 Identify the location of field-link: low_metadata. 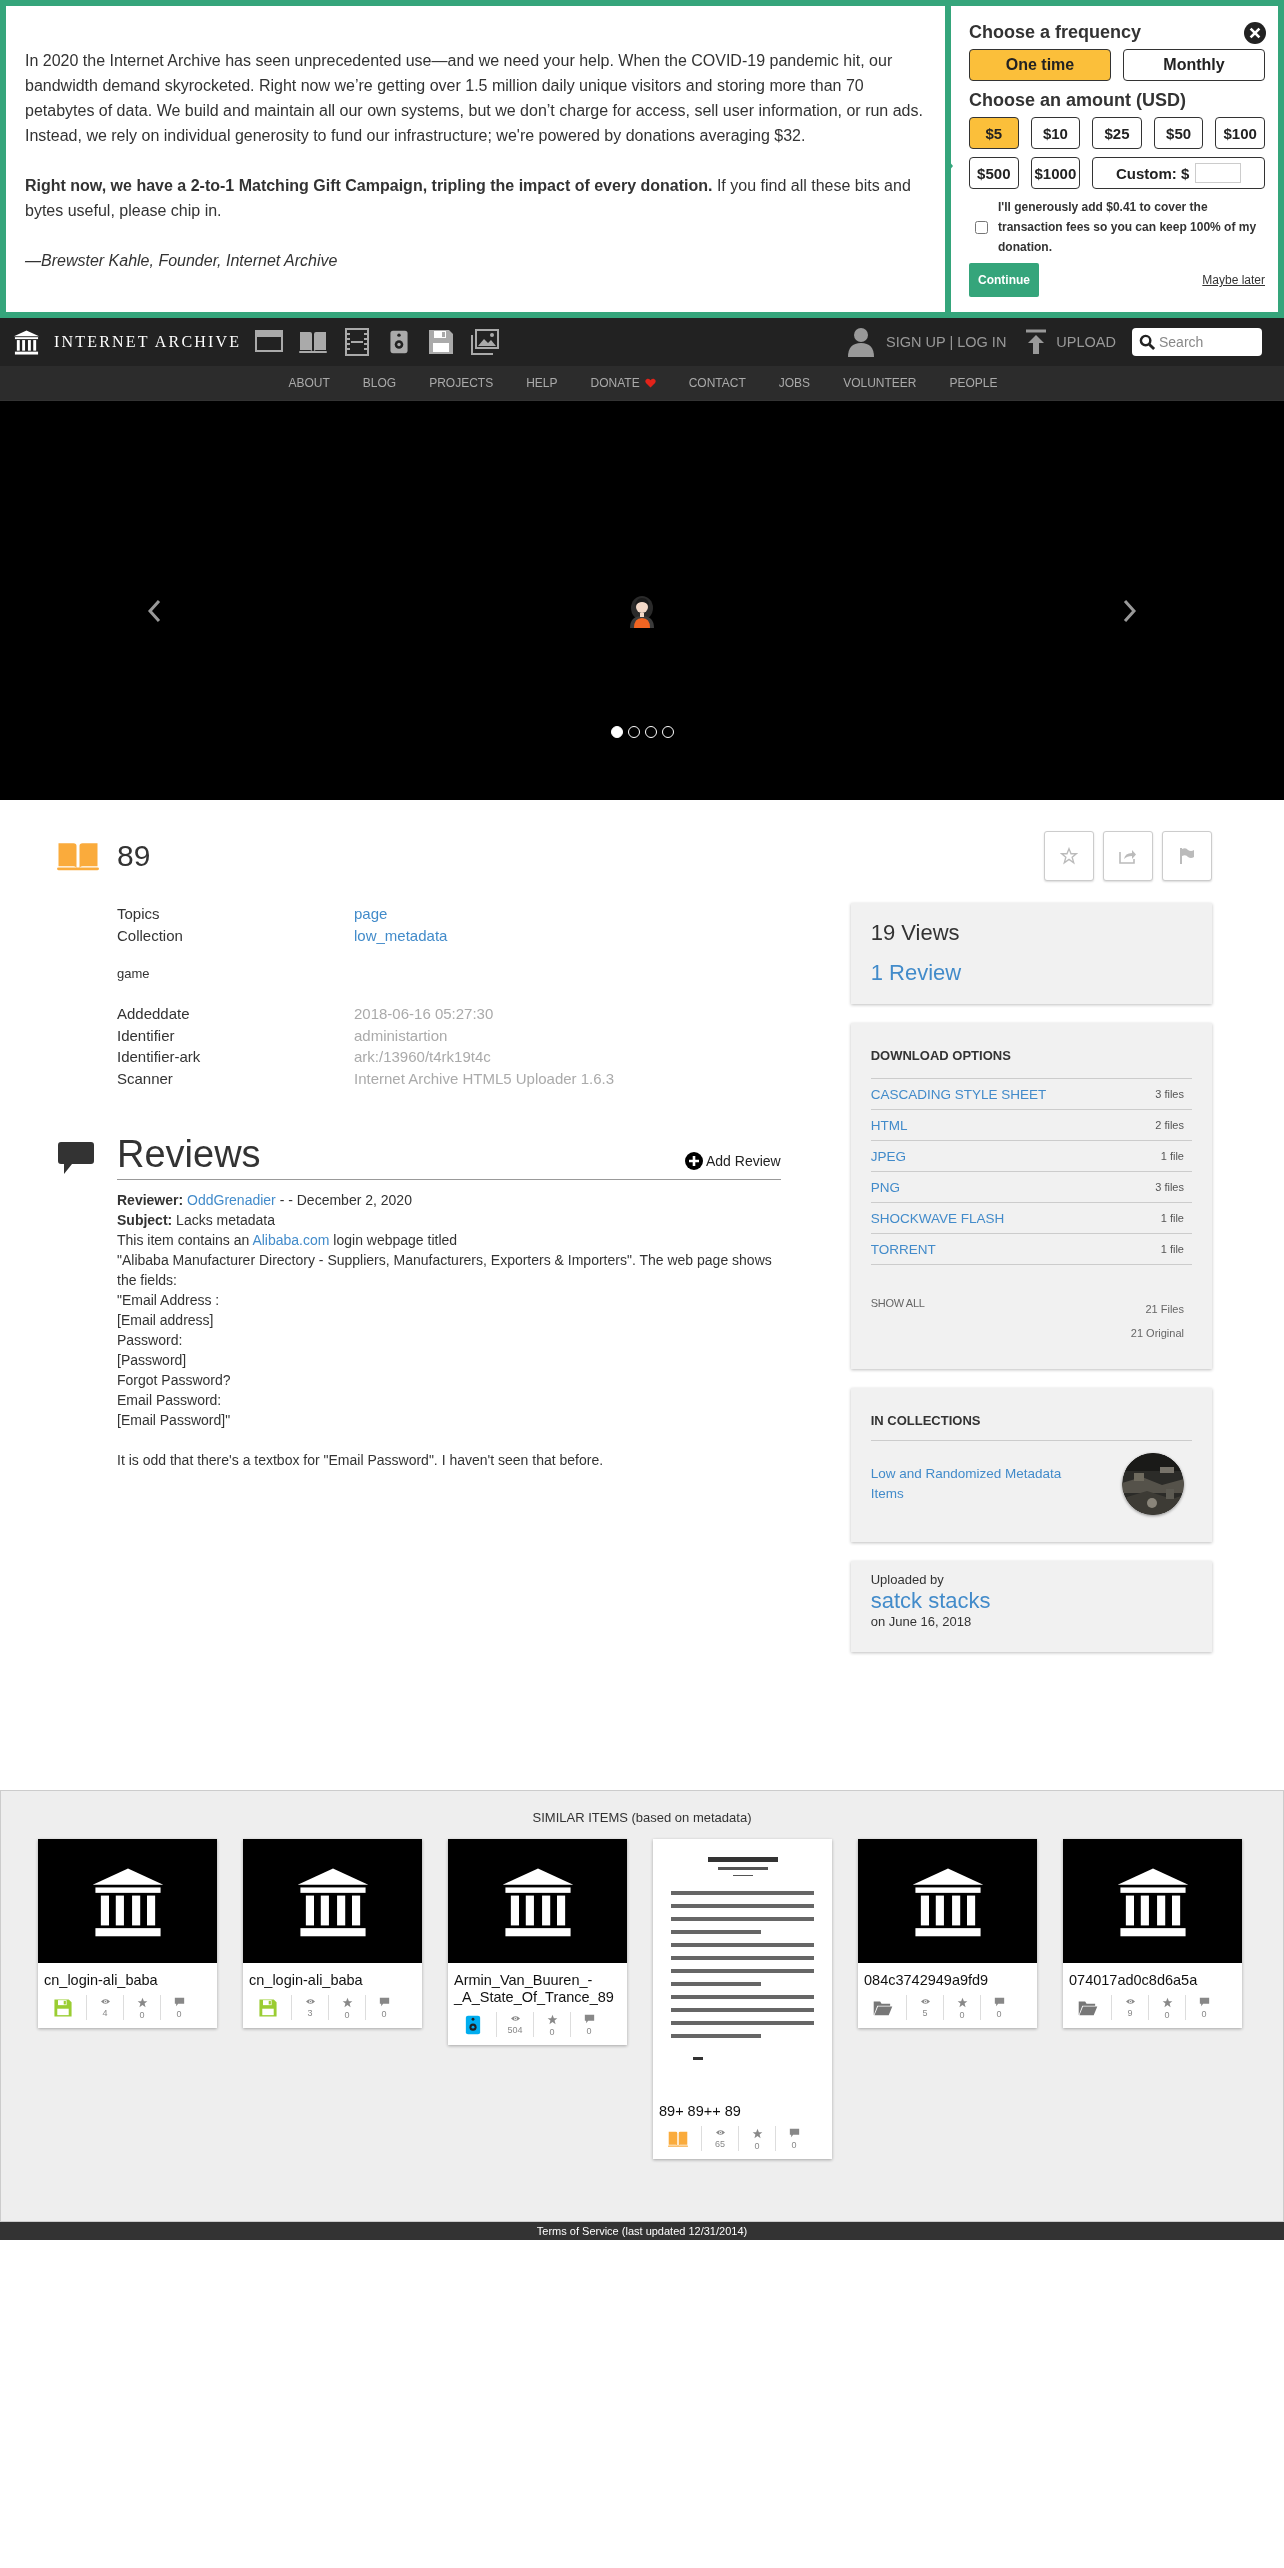
(567, 935).